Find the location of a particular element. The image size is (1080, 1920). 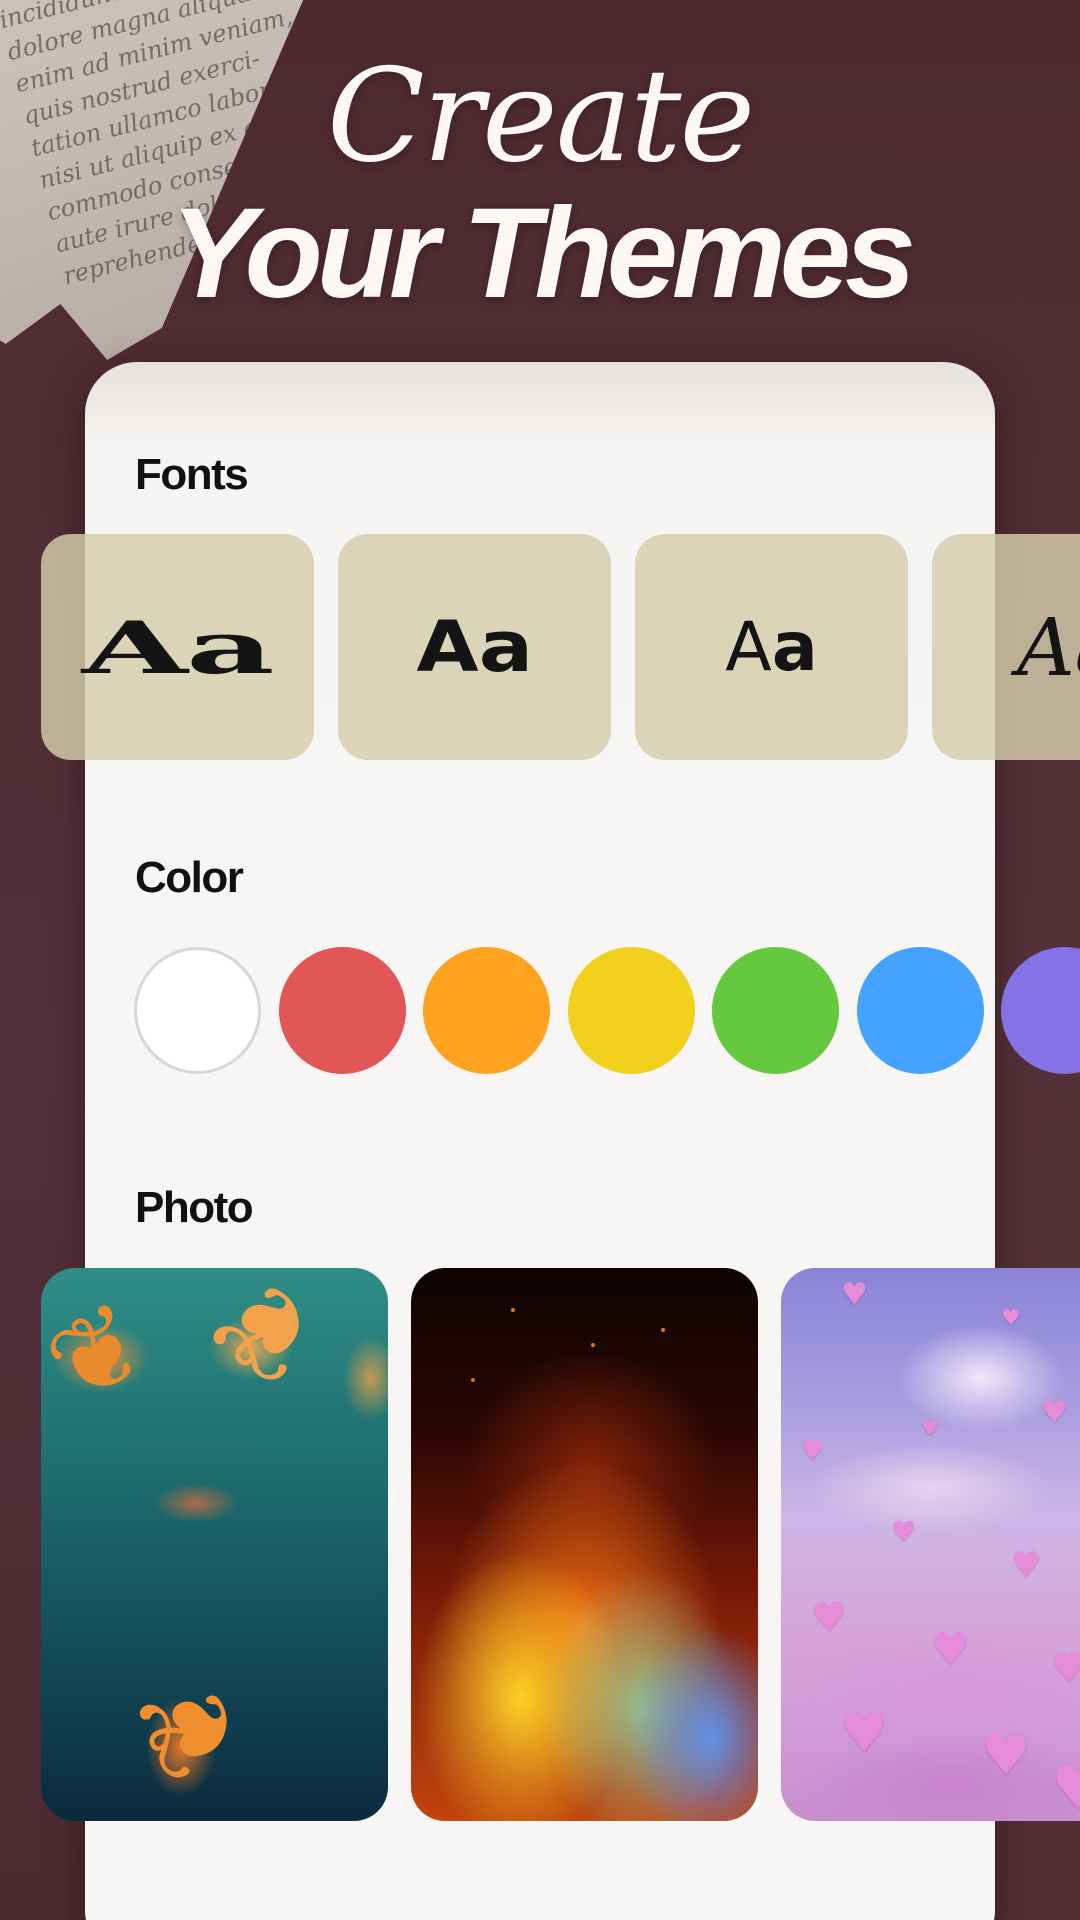

photo-section-title: Photo is located at coordinates (194, 1207).